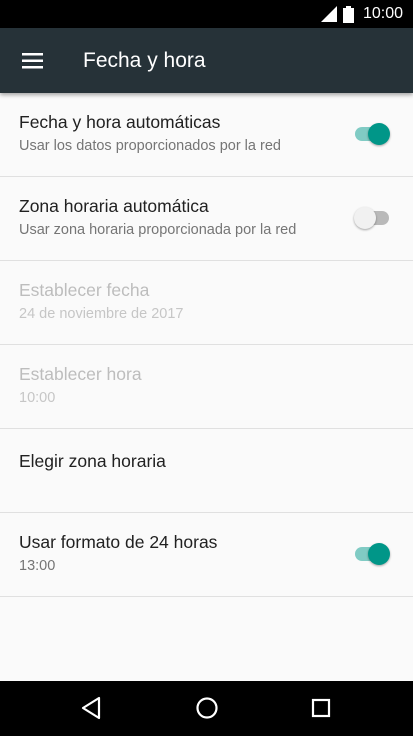 This screenshot has width=413, height=736. What do you see at coordinates (92, 708) in the screenshot?
I see `back-icon` at bounding box center [92, 708].